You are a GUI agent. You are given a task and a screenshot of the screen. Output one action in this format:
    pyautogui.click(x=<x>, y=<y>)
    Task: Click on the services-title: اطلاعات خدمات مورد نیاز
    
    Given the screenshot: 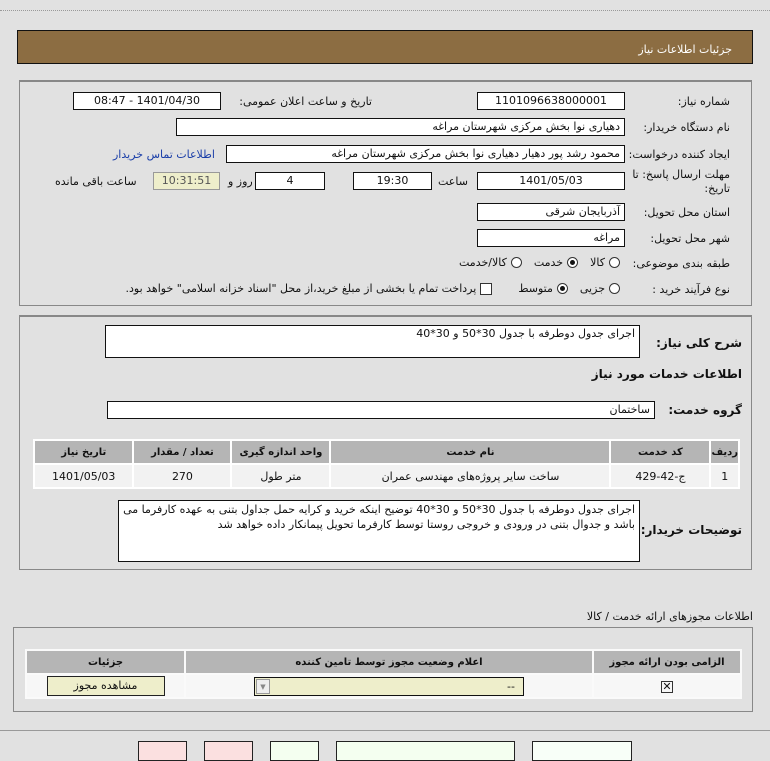 What is the action you would take?
    pyautogui.click(x=666, y=374)
    